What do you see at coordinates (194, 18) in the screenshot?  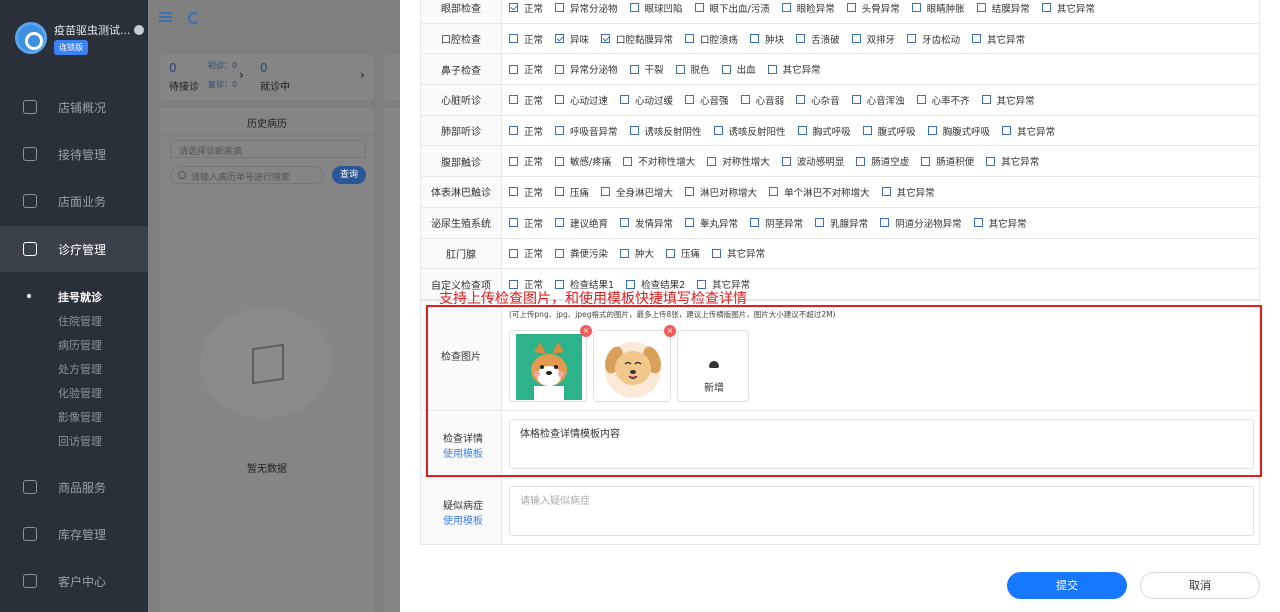 I see `refresh-icon` at bounding box center [194, 18].